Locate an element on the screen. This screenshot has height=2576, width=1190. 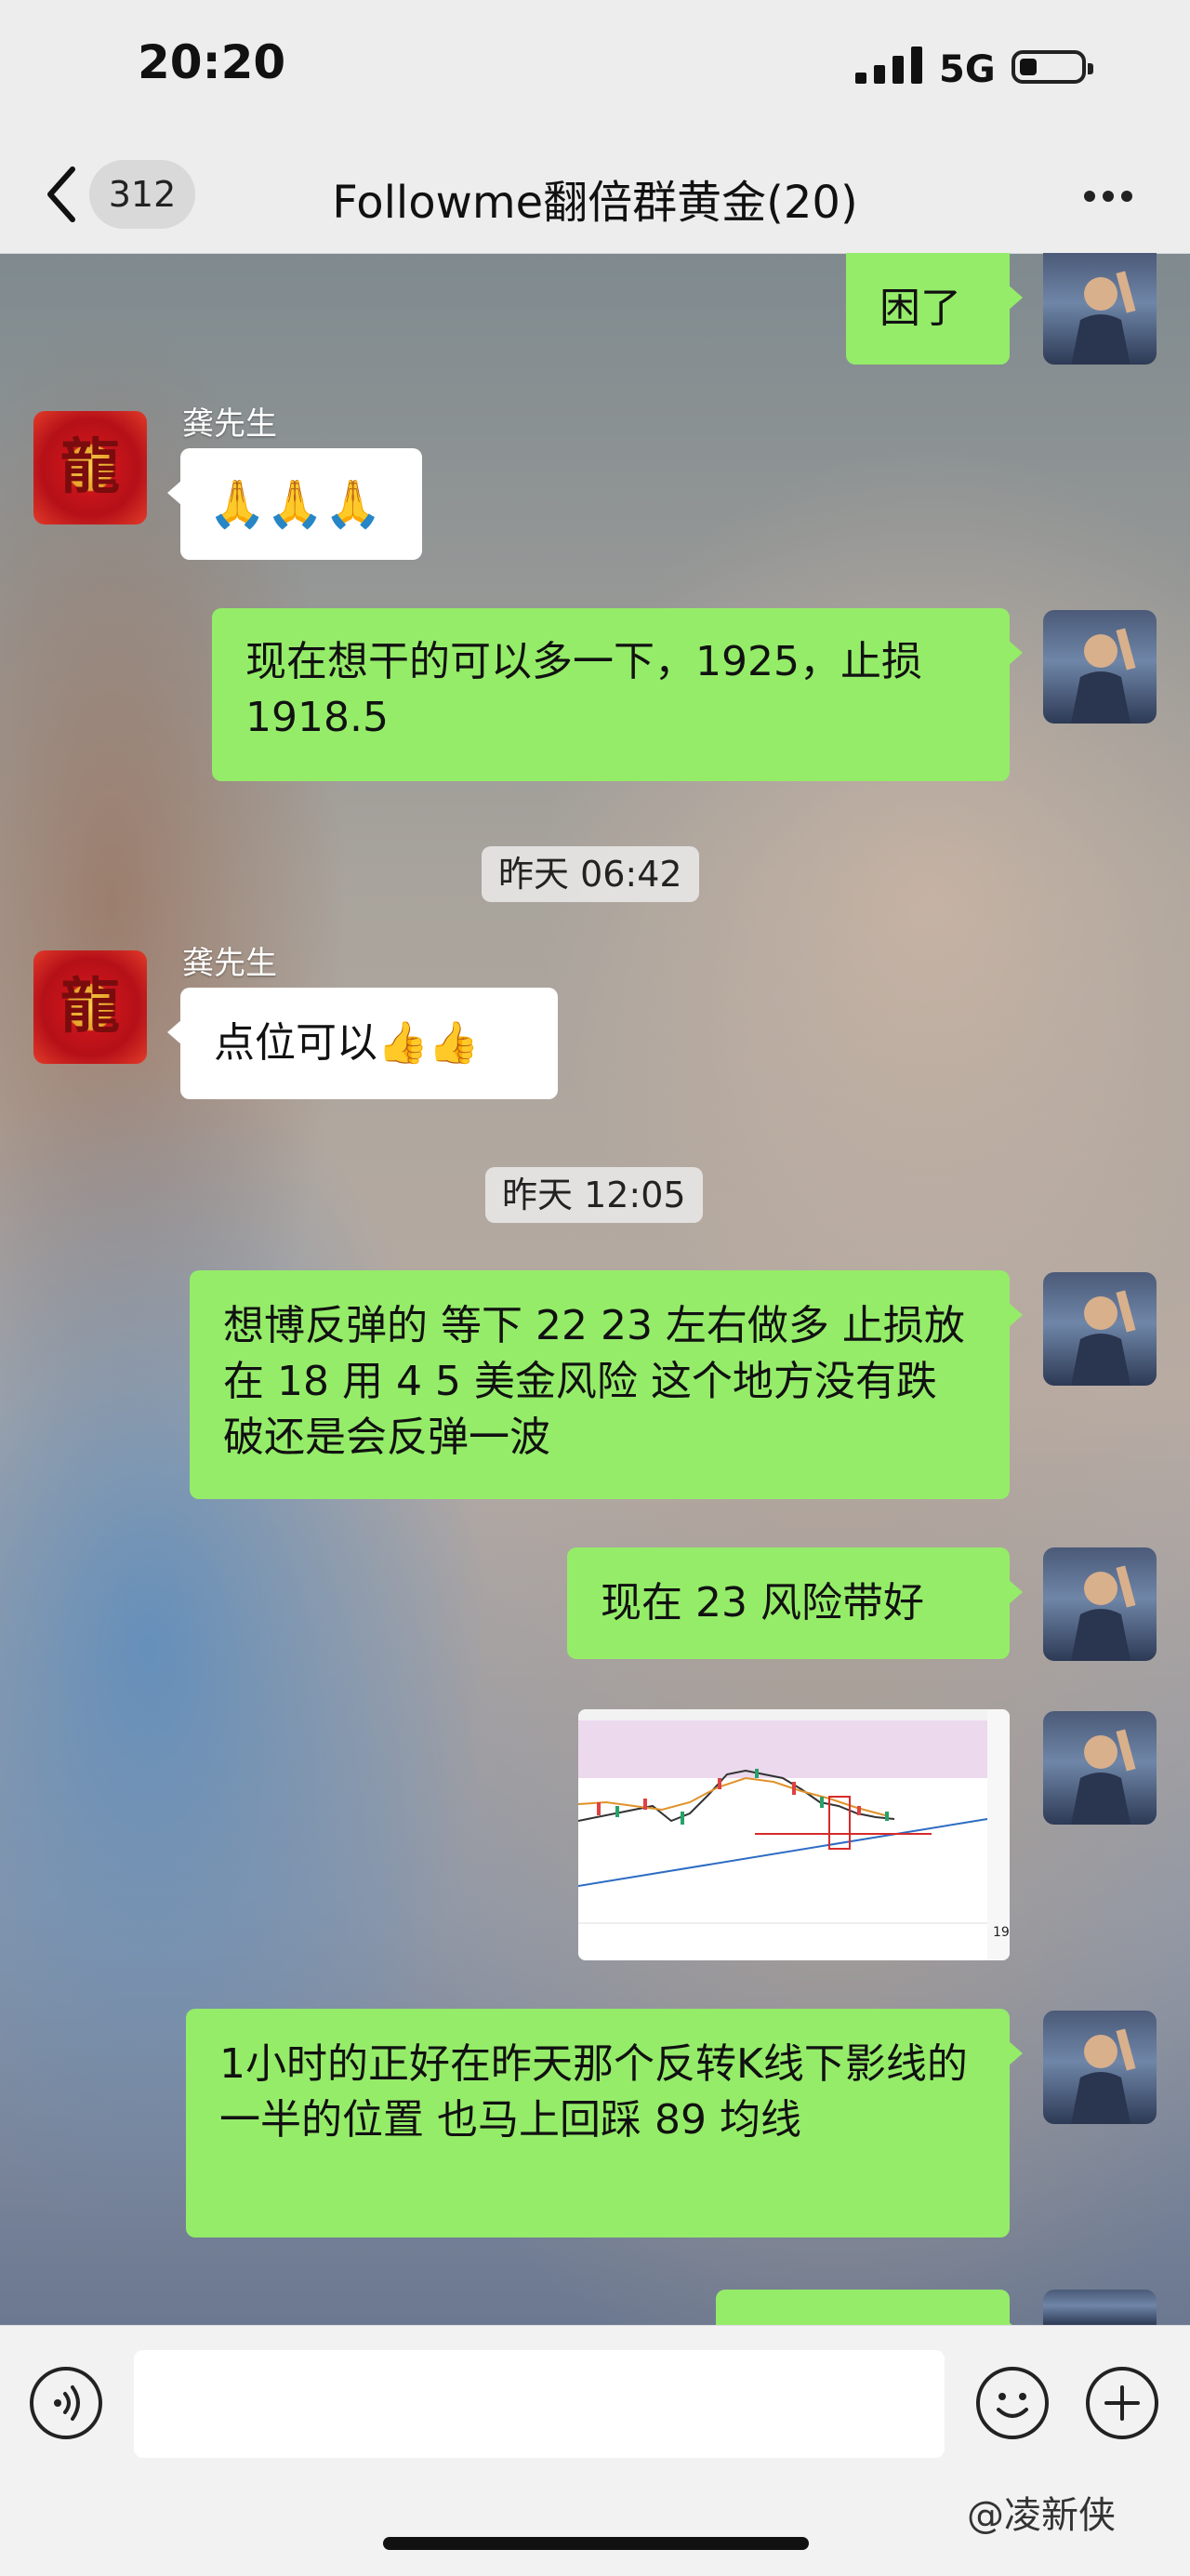
svg-text: 19 is located at coordinates (1001, 1932).